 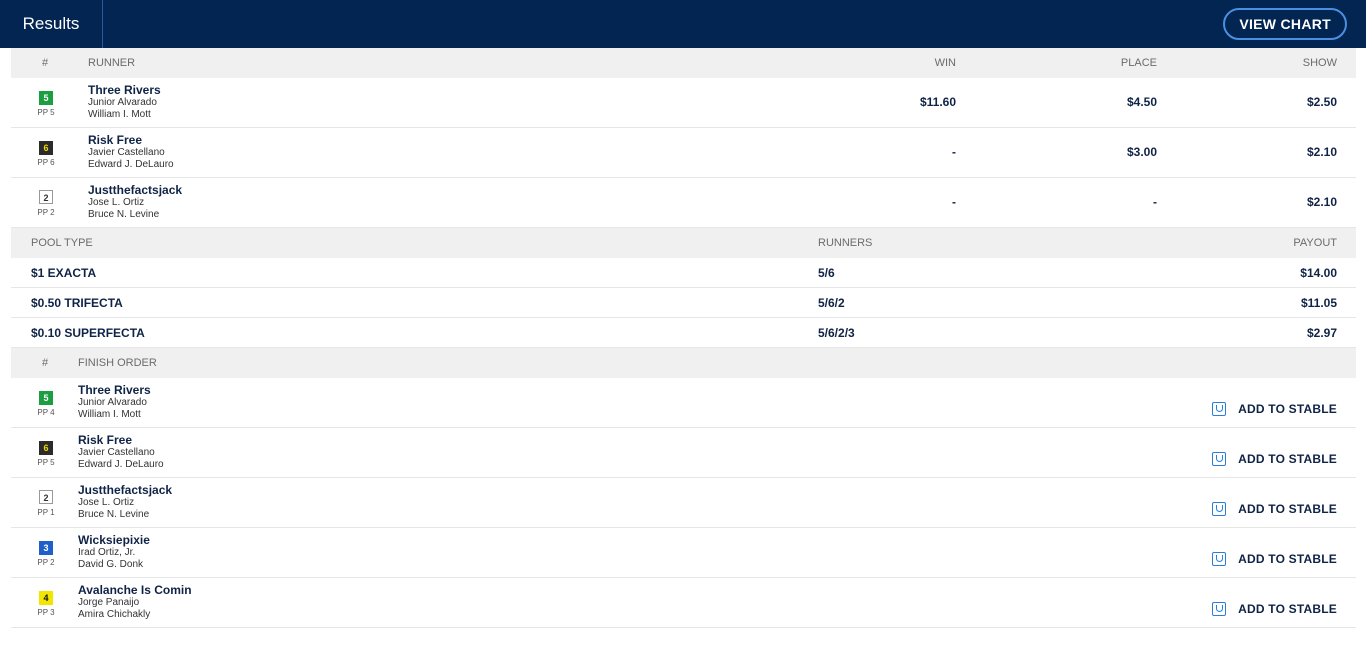 I want to click on show-payout: $2.10, so click(x=1321, y=152).